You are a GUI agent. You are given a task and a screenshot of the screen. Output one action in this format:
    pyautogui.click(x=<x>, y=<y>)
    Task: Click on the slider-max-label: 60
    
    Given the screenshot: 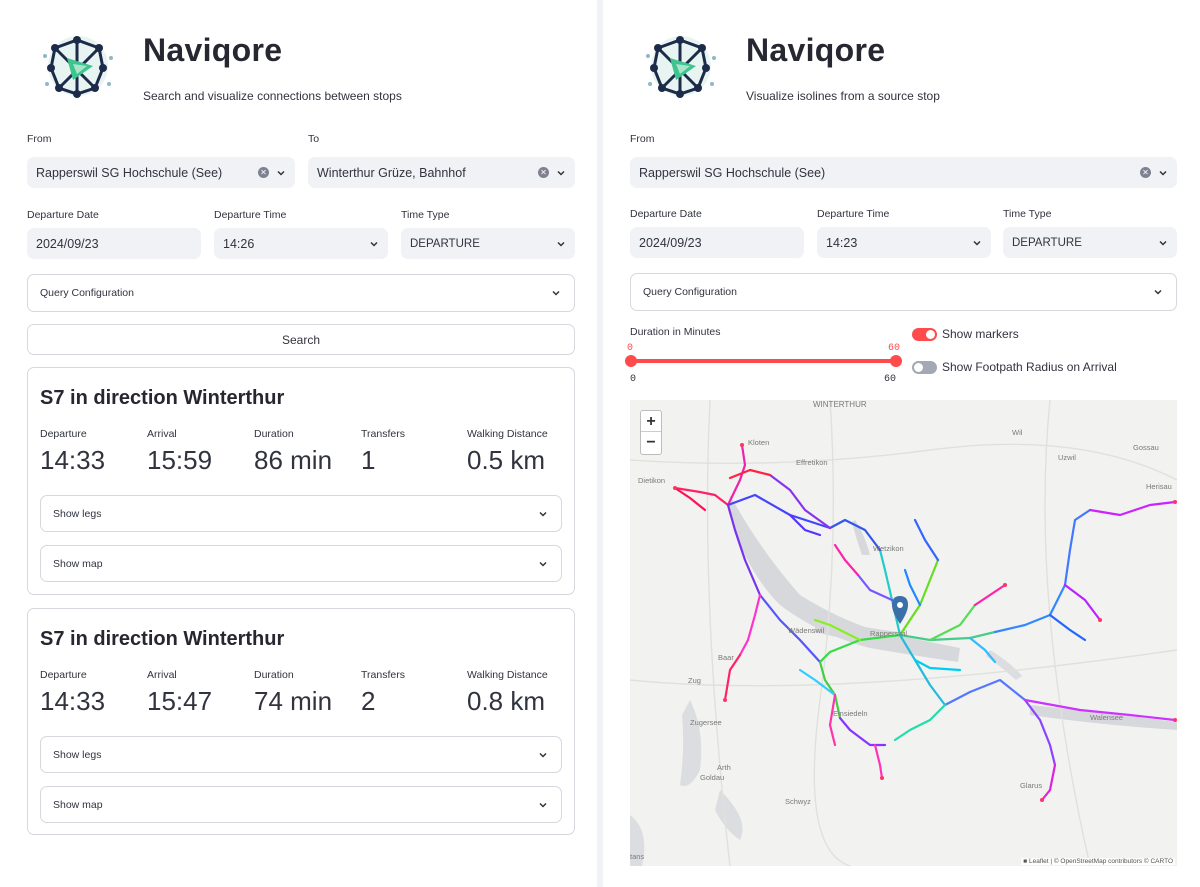 What is the action you would take?
    pyautogui.click(x=890, y=379)
    